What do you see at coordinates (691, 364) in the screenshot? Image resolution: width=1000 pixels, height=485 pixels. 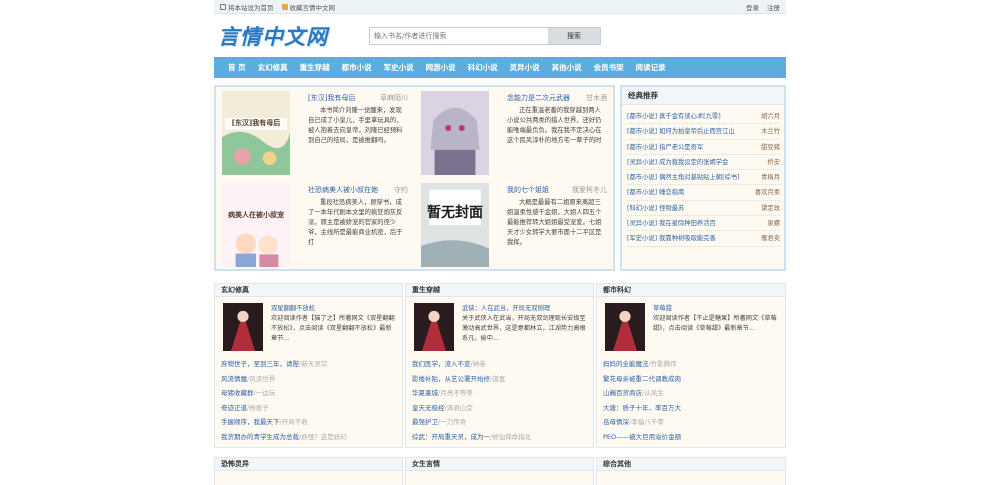 I see `category-list-item: 妈妈的全能魔法/竹影腾传` at bounding box center [691, 364].